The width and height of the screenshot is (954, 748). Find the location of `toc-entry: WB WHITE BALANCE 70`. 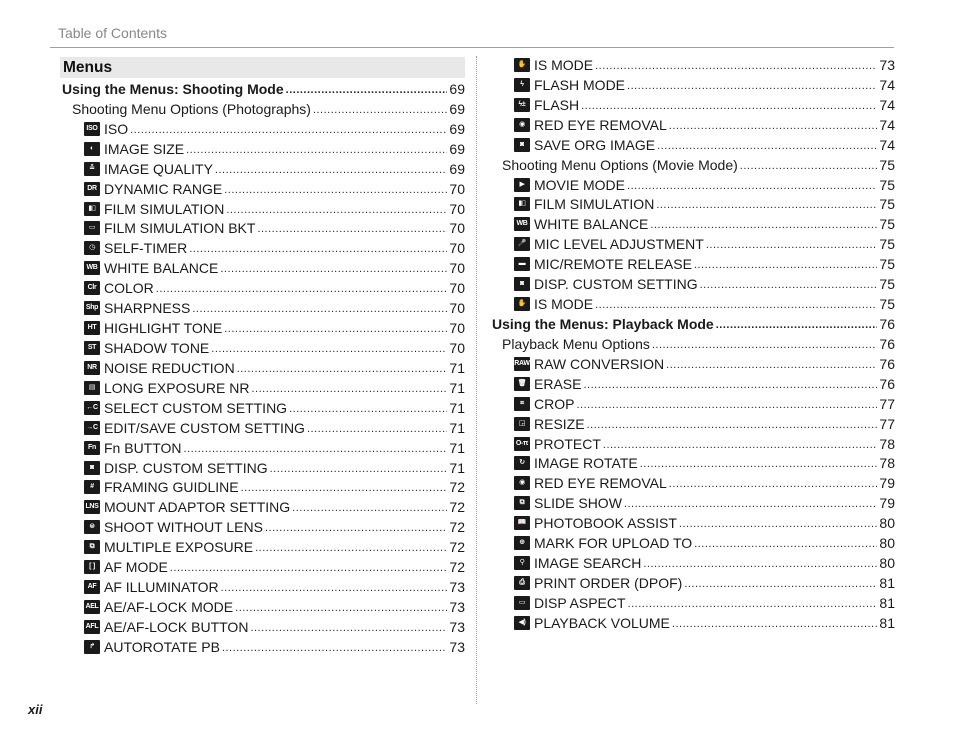

toc-entry: WB WHITE BALANCE 70 is located at coordinates (262, 269).